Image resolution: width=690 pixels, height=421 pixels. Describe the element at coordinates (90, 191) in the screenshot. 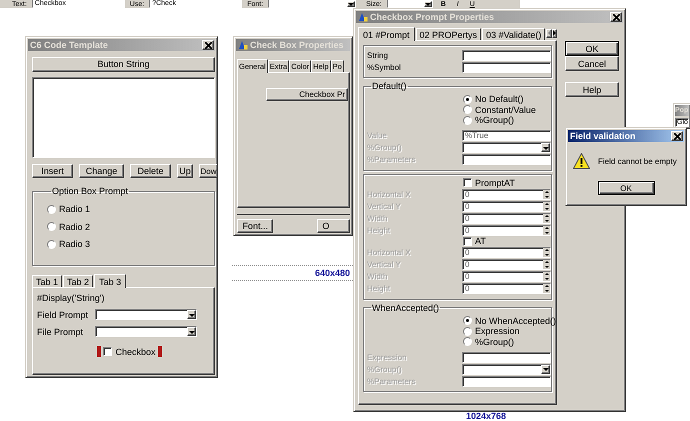

I see `group-title: Option Box Prompt` at that location.